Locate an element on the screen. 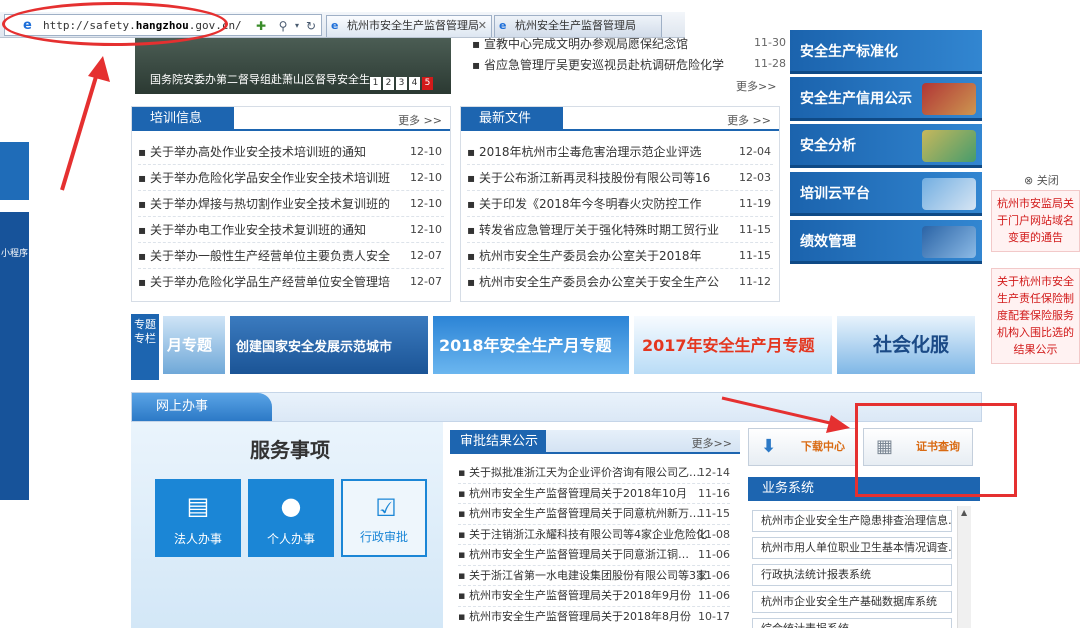 This screenshot has height=628, width=1080. close-notices-link: ⊗ 关闭 is located at coordinates (1041, 180).